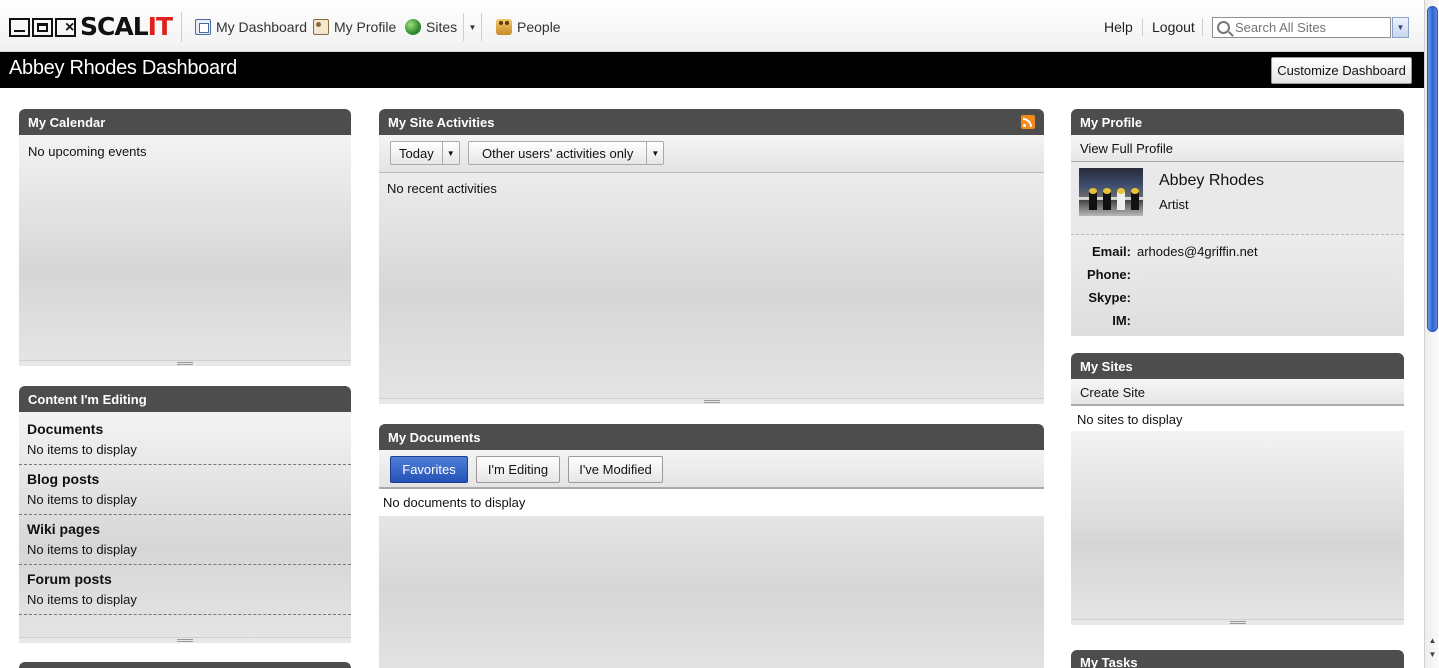 Image resolution: width=1439 pixels, height=668 pixels. I want to click on section-title: Blog posts, so click(63, 479).